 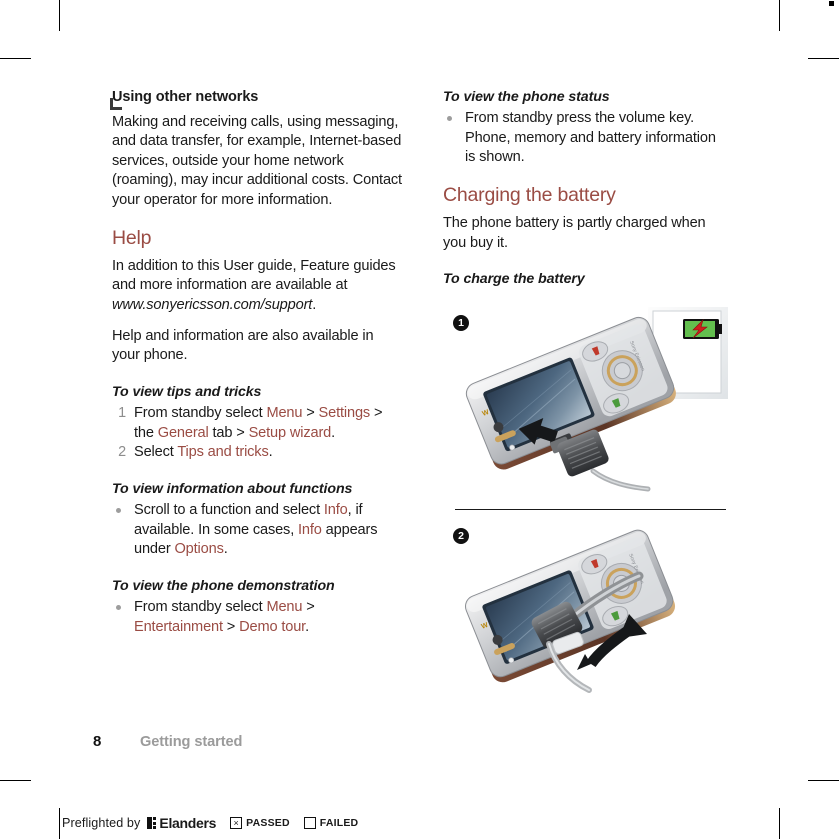 What do you see at coordinates (101, 823) in the screenshot?
I see `preflight-label: Preflighted by` at bounding box center [101, 823].